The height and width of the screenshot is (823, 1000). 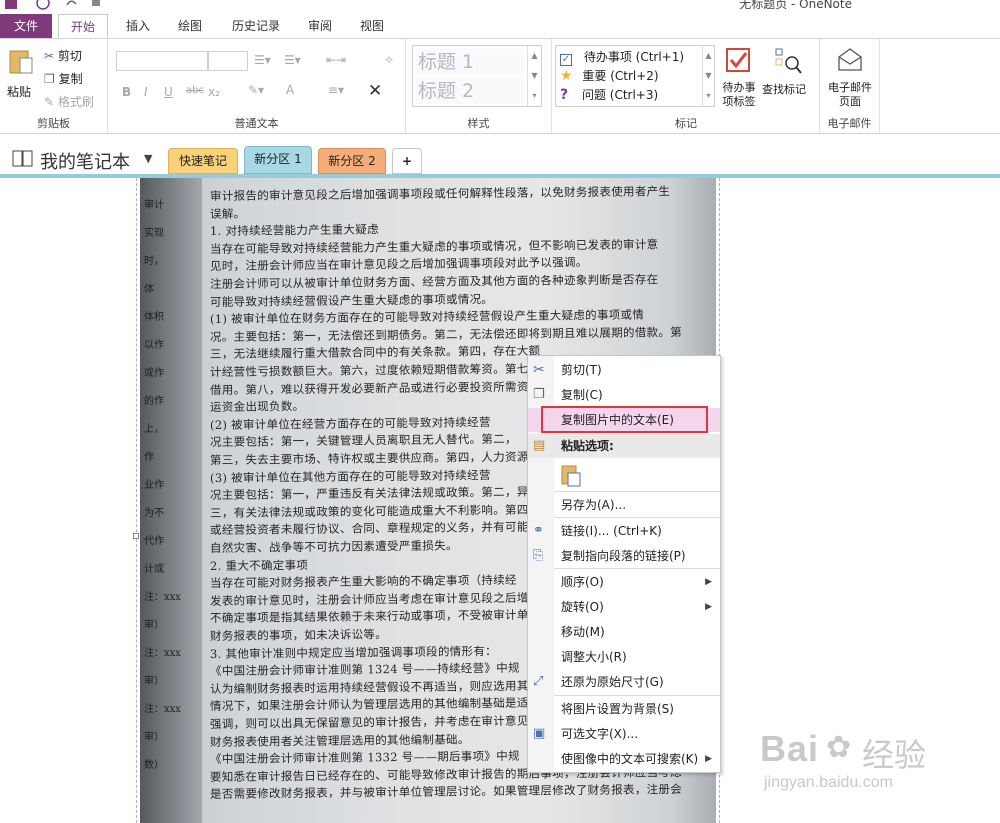 I want to click on book-text-line: 审计报告的审计意见段之后增加强调事项段或任何解释性段落，以免财务报表使用者产生, so click(x=440, y=193).